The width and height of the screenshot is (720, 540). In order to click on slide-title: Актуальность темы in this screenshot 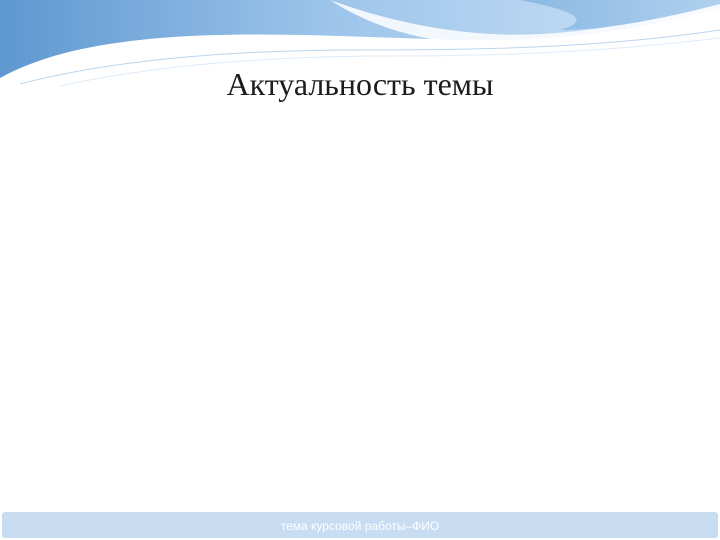, I will do `click(360, 84)`.